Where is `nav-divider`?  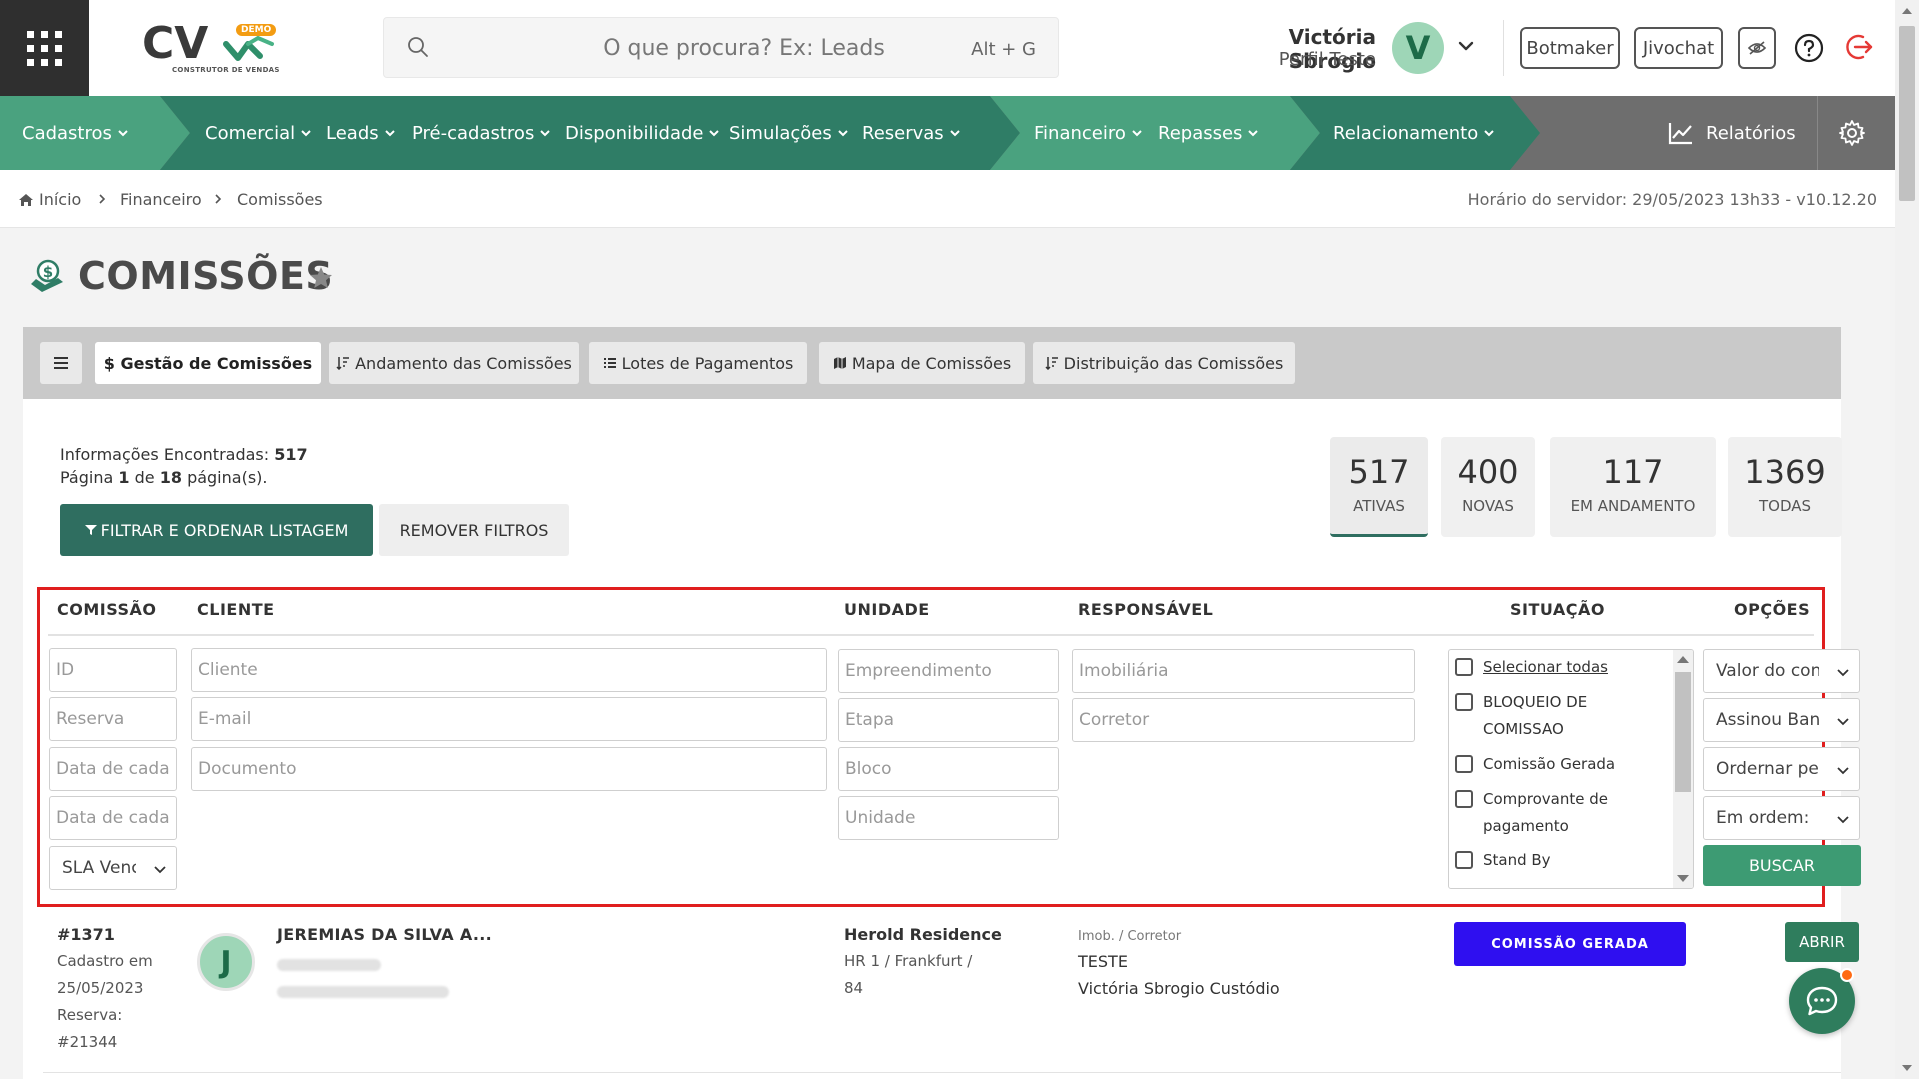 nav-divider is located at coordinates (1817, 133).